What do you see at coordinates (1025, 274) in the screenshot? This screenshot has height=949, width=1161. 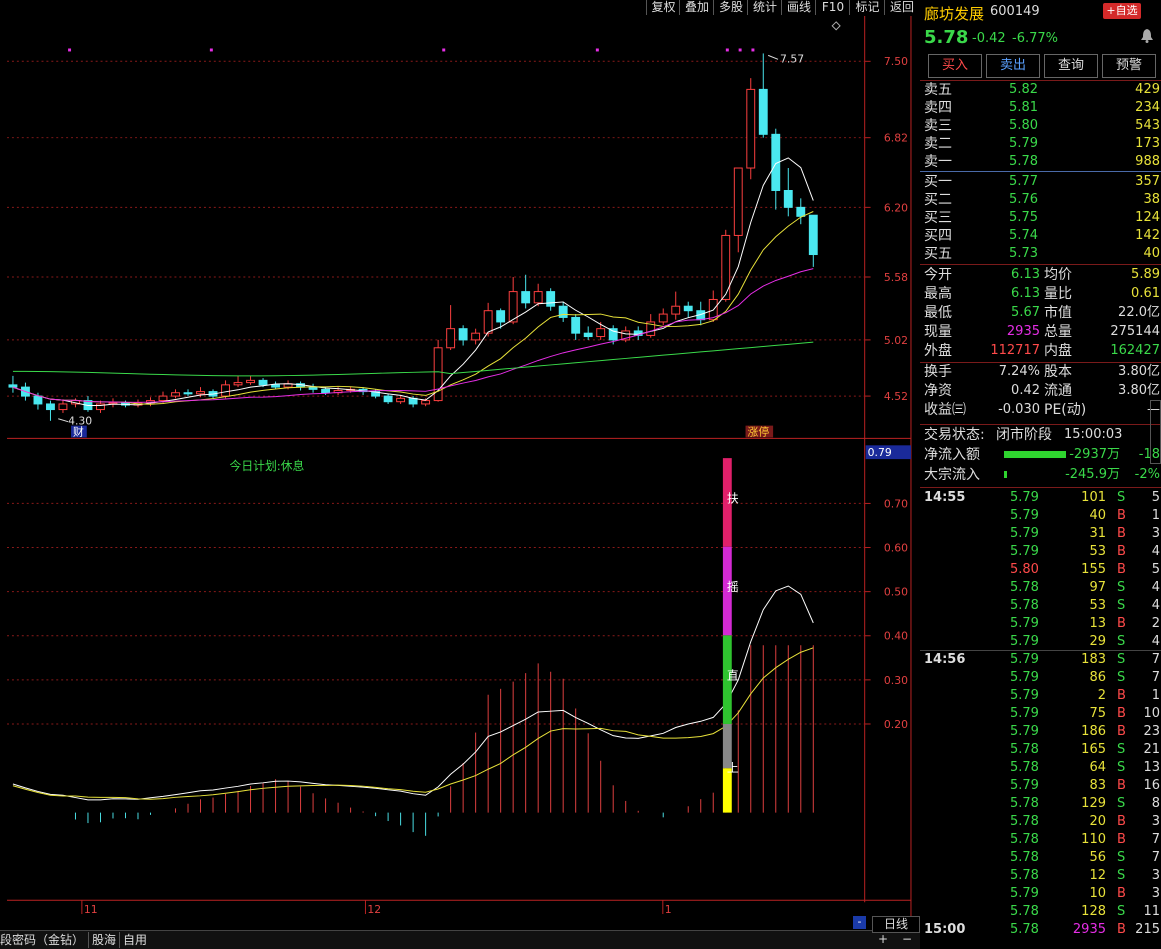 I see `stat-value: 6.13` at bounding box center [1025, 274].